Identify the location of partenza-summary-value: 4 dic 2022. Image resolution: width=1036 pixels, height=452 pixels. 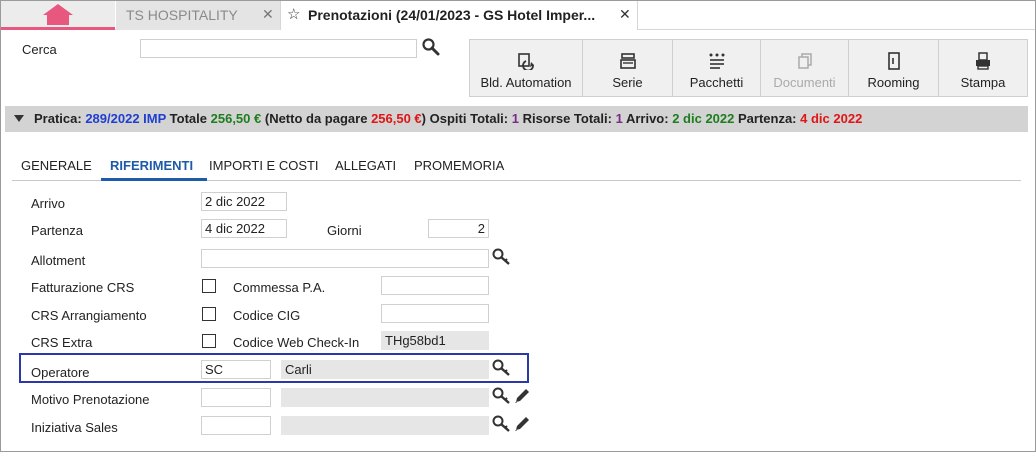
(831, 118).